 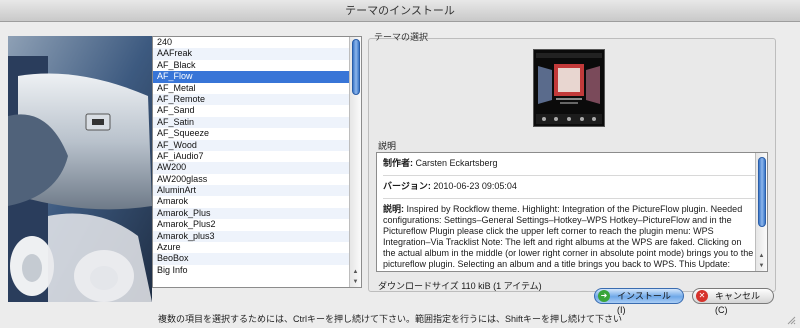 I want to click on list-item: AF_Metal, so click(x=251, y=88).